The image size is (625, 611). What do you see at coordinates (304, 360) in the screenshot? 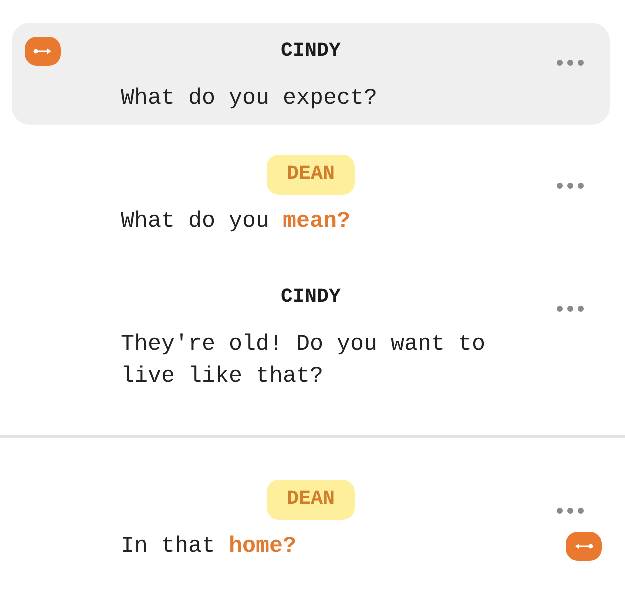
I see `dialogue-line: They're old! Do you want to live like that?` at bounding box center [304, 360].